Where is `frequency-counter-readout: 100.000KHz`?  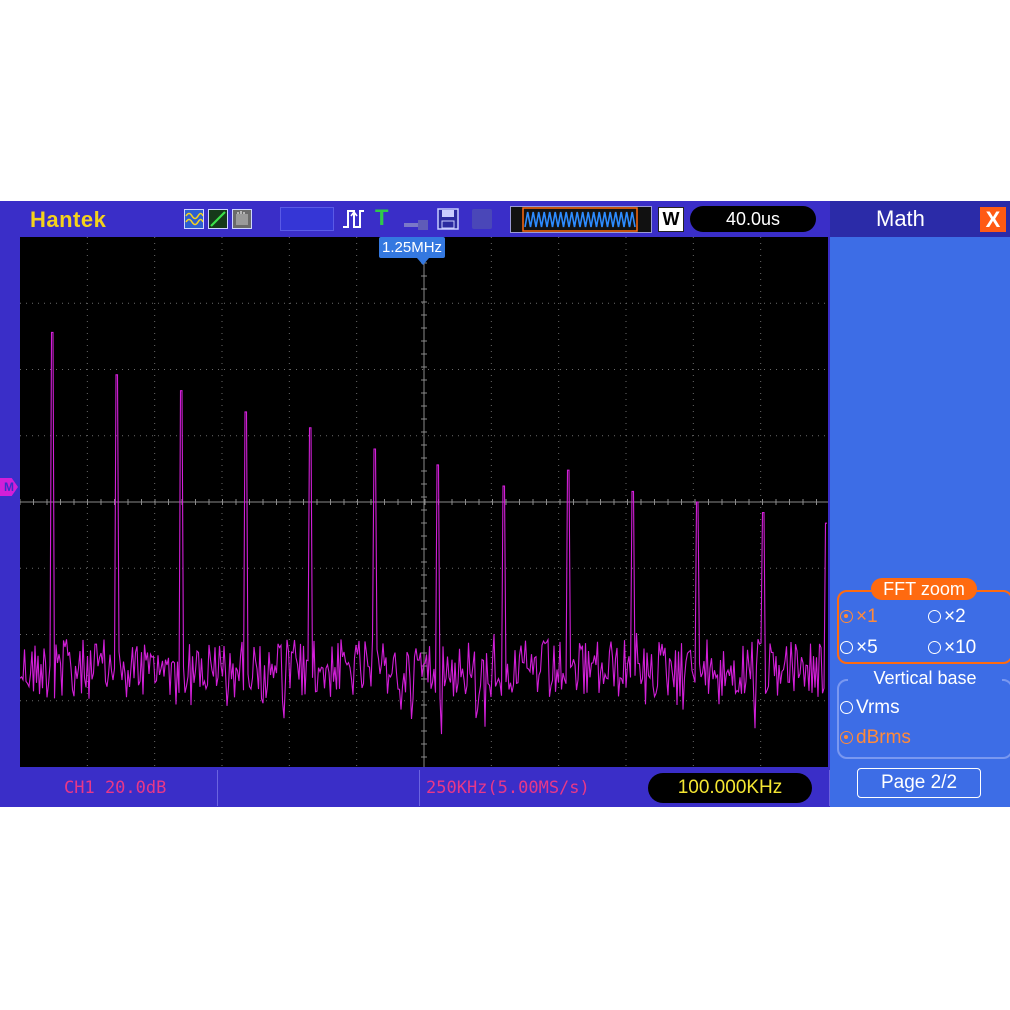 frequency-counter-readout: 100.000KHz is located at coordinates (730, 788).